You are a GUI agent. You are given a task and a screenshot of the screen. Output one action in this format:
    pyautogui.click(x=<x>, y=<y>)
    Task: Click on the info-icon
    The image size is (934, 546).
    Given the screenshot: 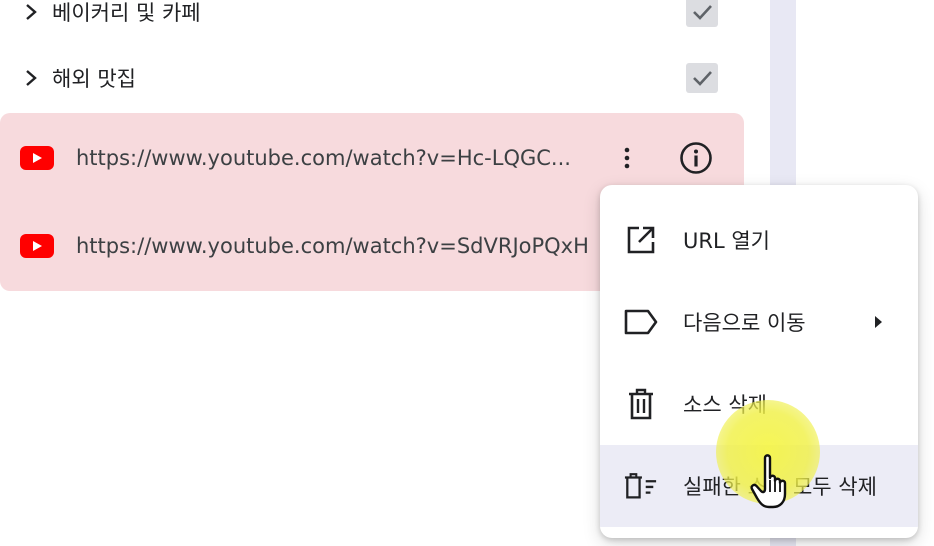 What is the action you would take?
    pyautogui.click(x=696, y=158)
    